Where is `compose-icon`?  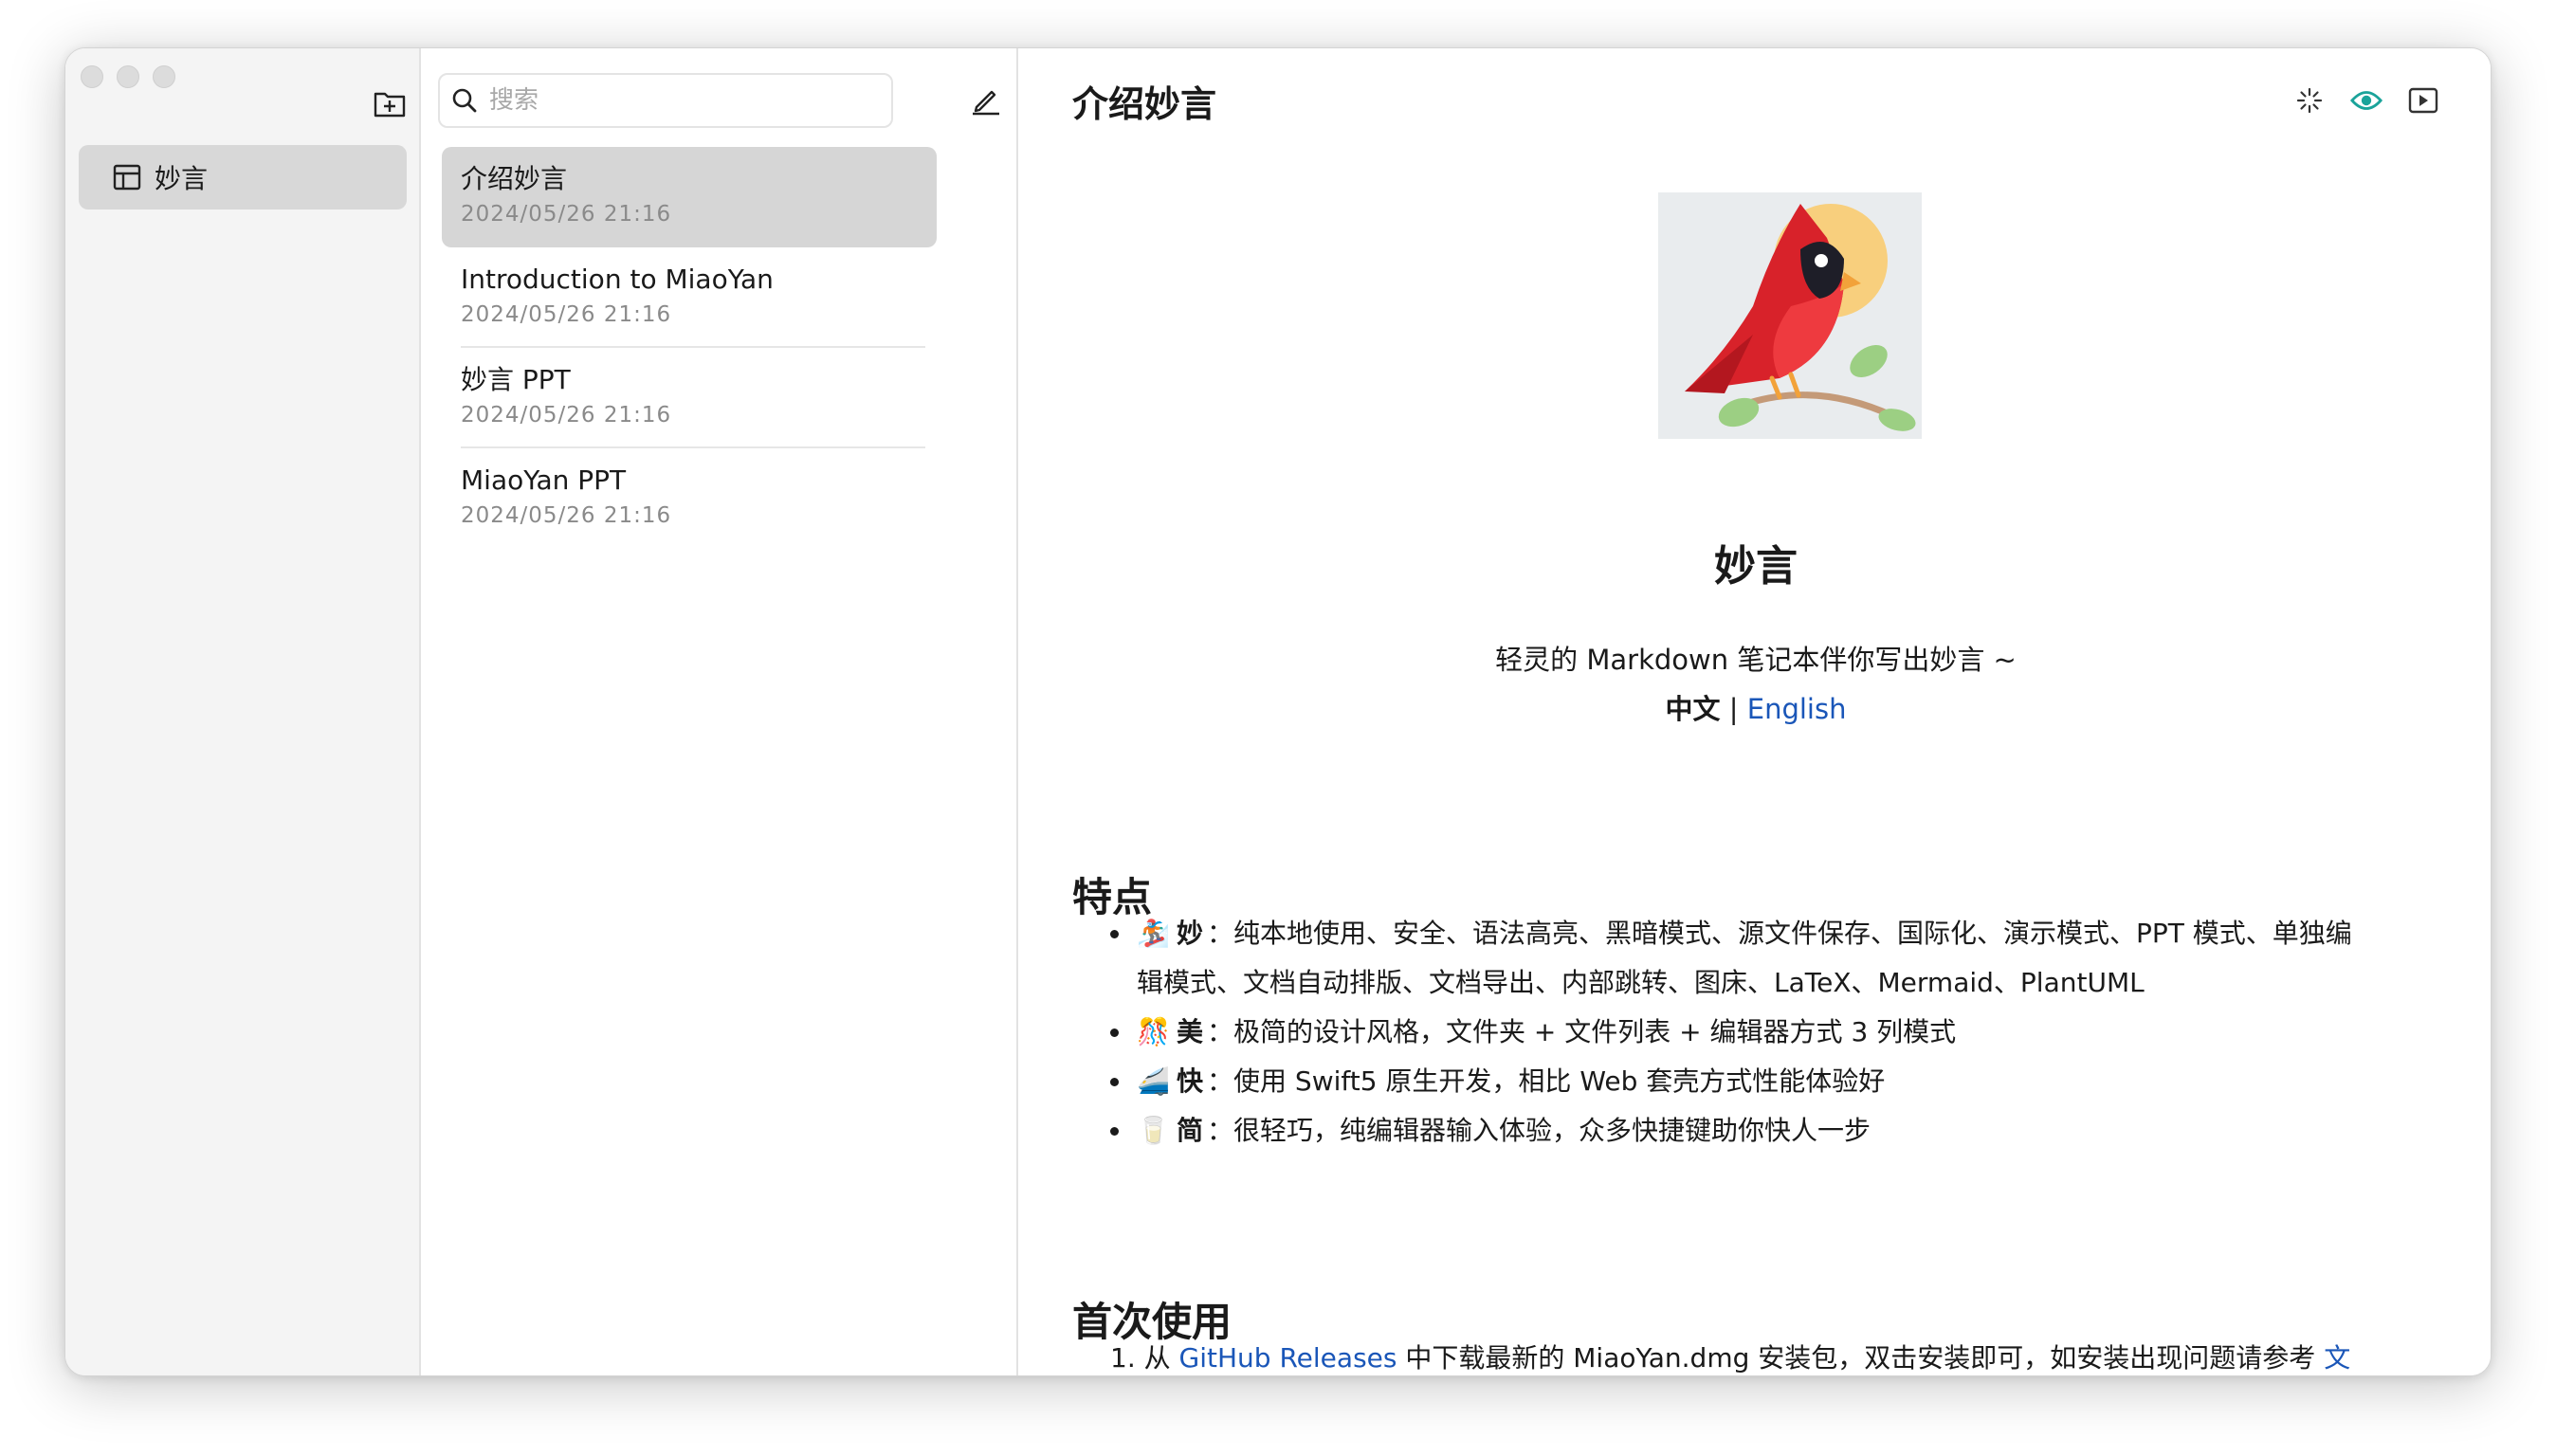
compose-icon is located at coordinates (986, 103).